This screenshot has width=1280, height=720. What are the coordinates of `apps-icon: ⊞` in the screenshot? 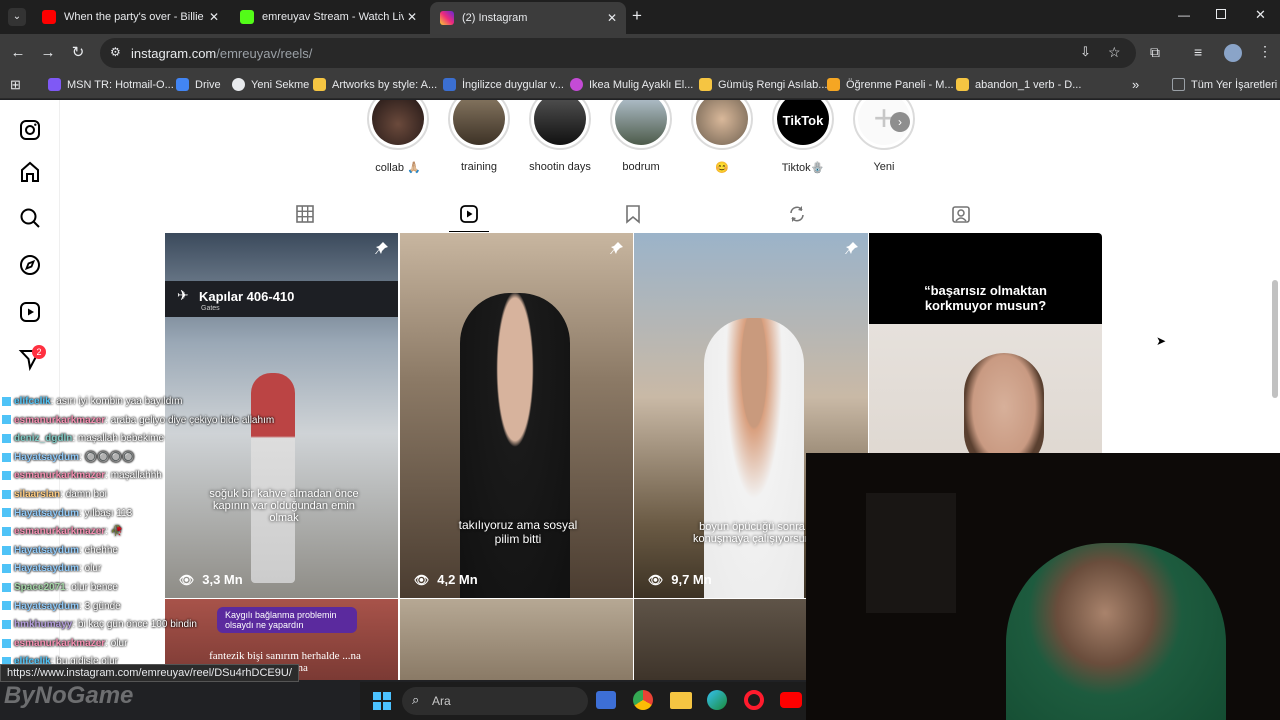 It's located at (15, 85).